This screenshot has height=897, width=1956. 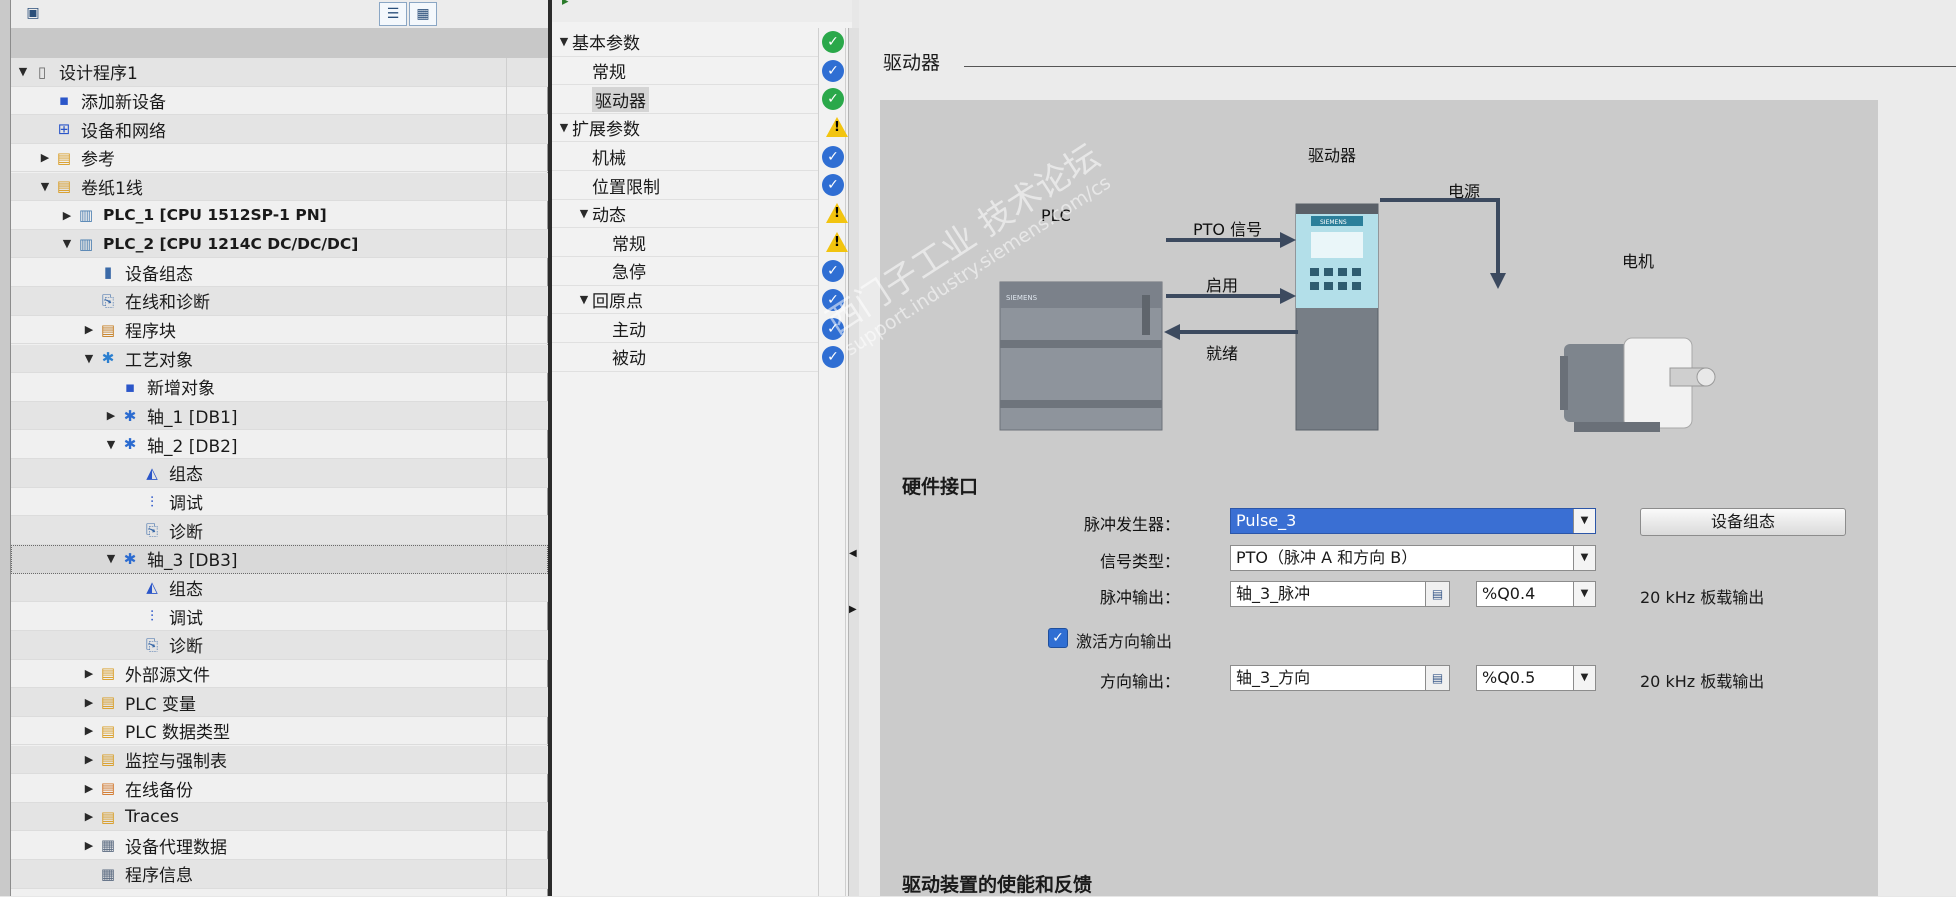 I want to click on pulse-output-input: 轴_3_脉冲 ▤, so click(x=1340, y=594).